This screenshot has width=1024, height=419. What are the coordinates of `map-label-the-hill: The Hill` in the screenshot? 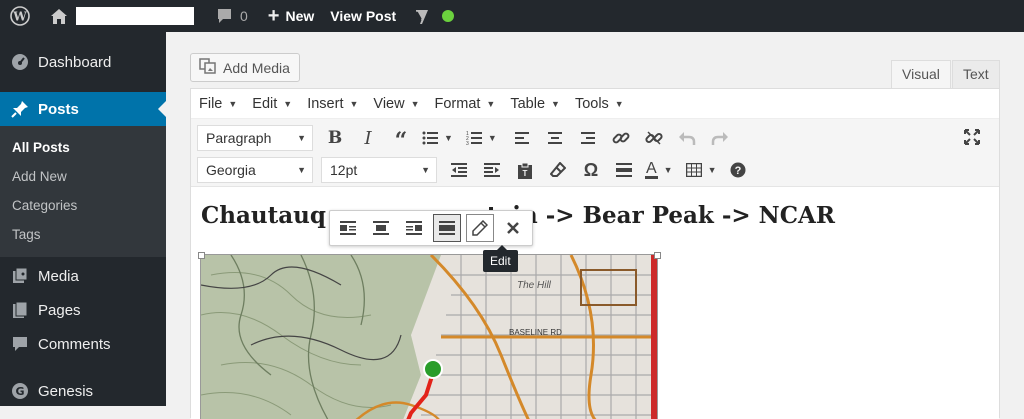 It's located at (534, 285).